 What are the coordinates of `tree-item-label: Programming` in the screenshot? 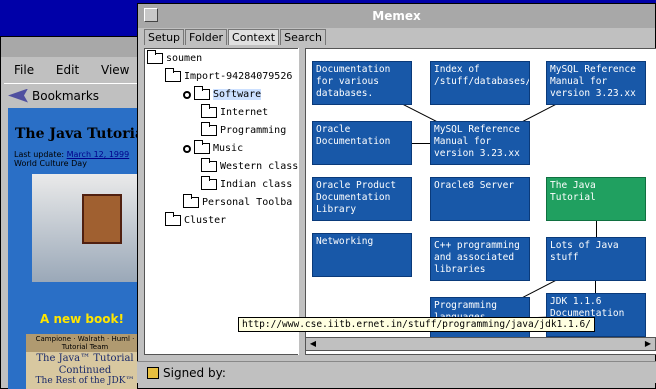 It's located at (253, 130).